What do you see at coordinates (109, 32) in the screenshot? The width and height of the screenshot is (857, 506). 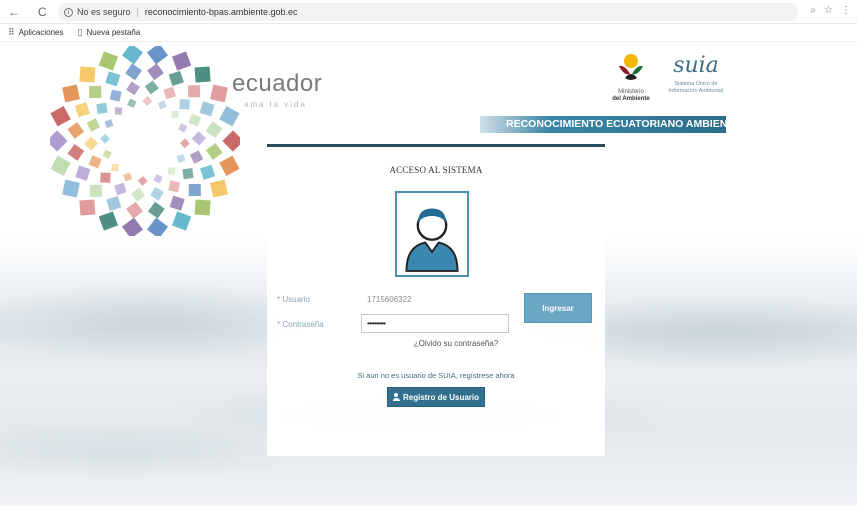 I see `bookmark-new-tab: ▯ Nueva pestaña` at bounding box center [109, 32].